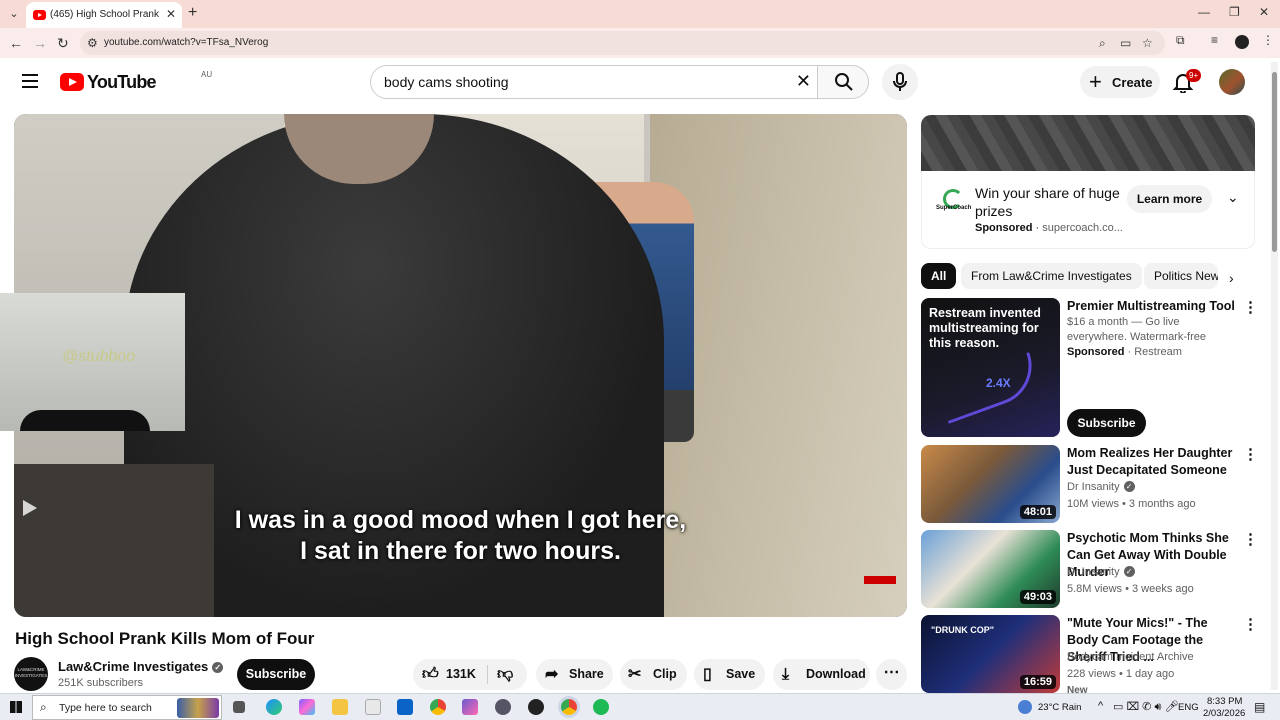  Describe the element at coordinates (1250, 307) in the screenshot. I see `promo-more-icon: ⋮` at that location.